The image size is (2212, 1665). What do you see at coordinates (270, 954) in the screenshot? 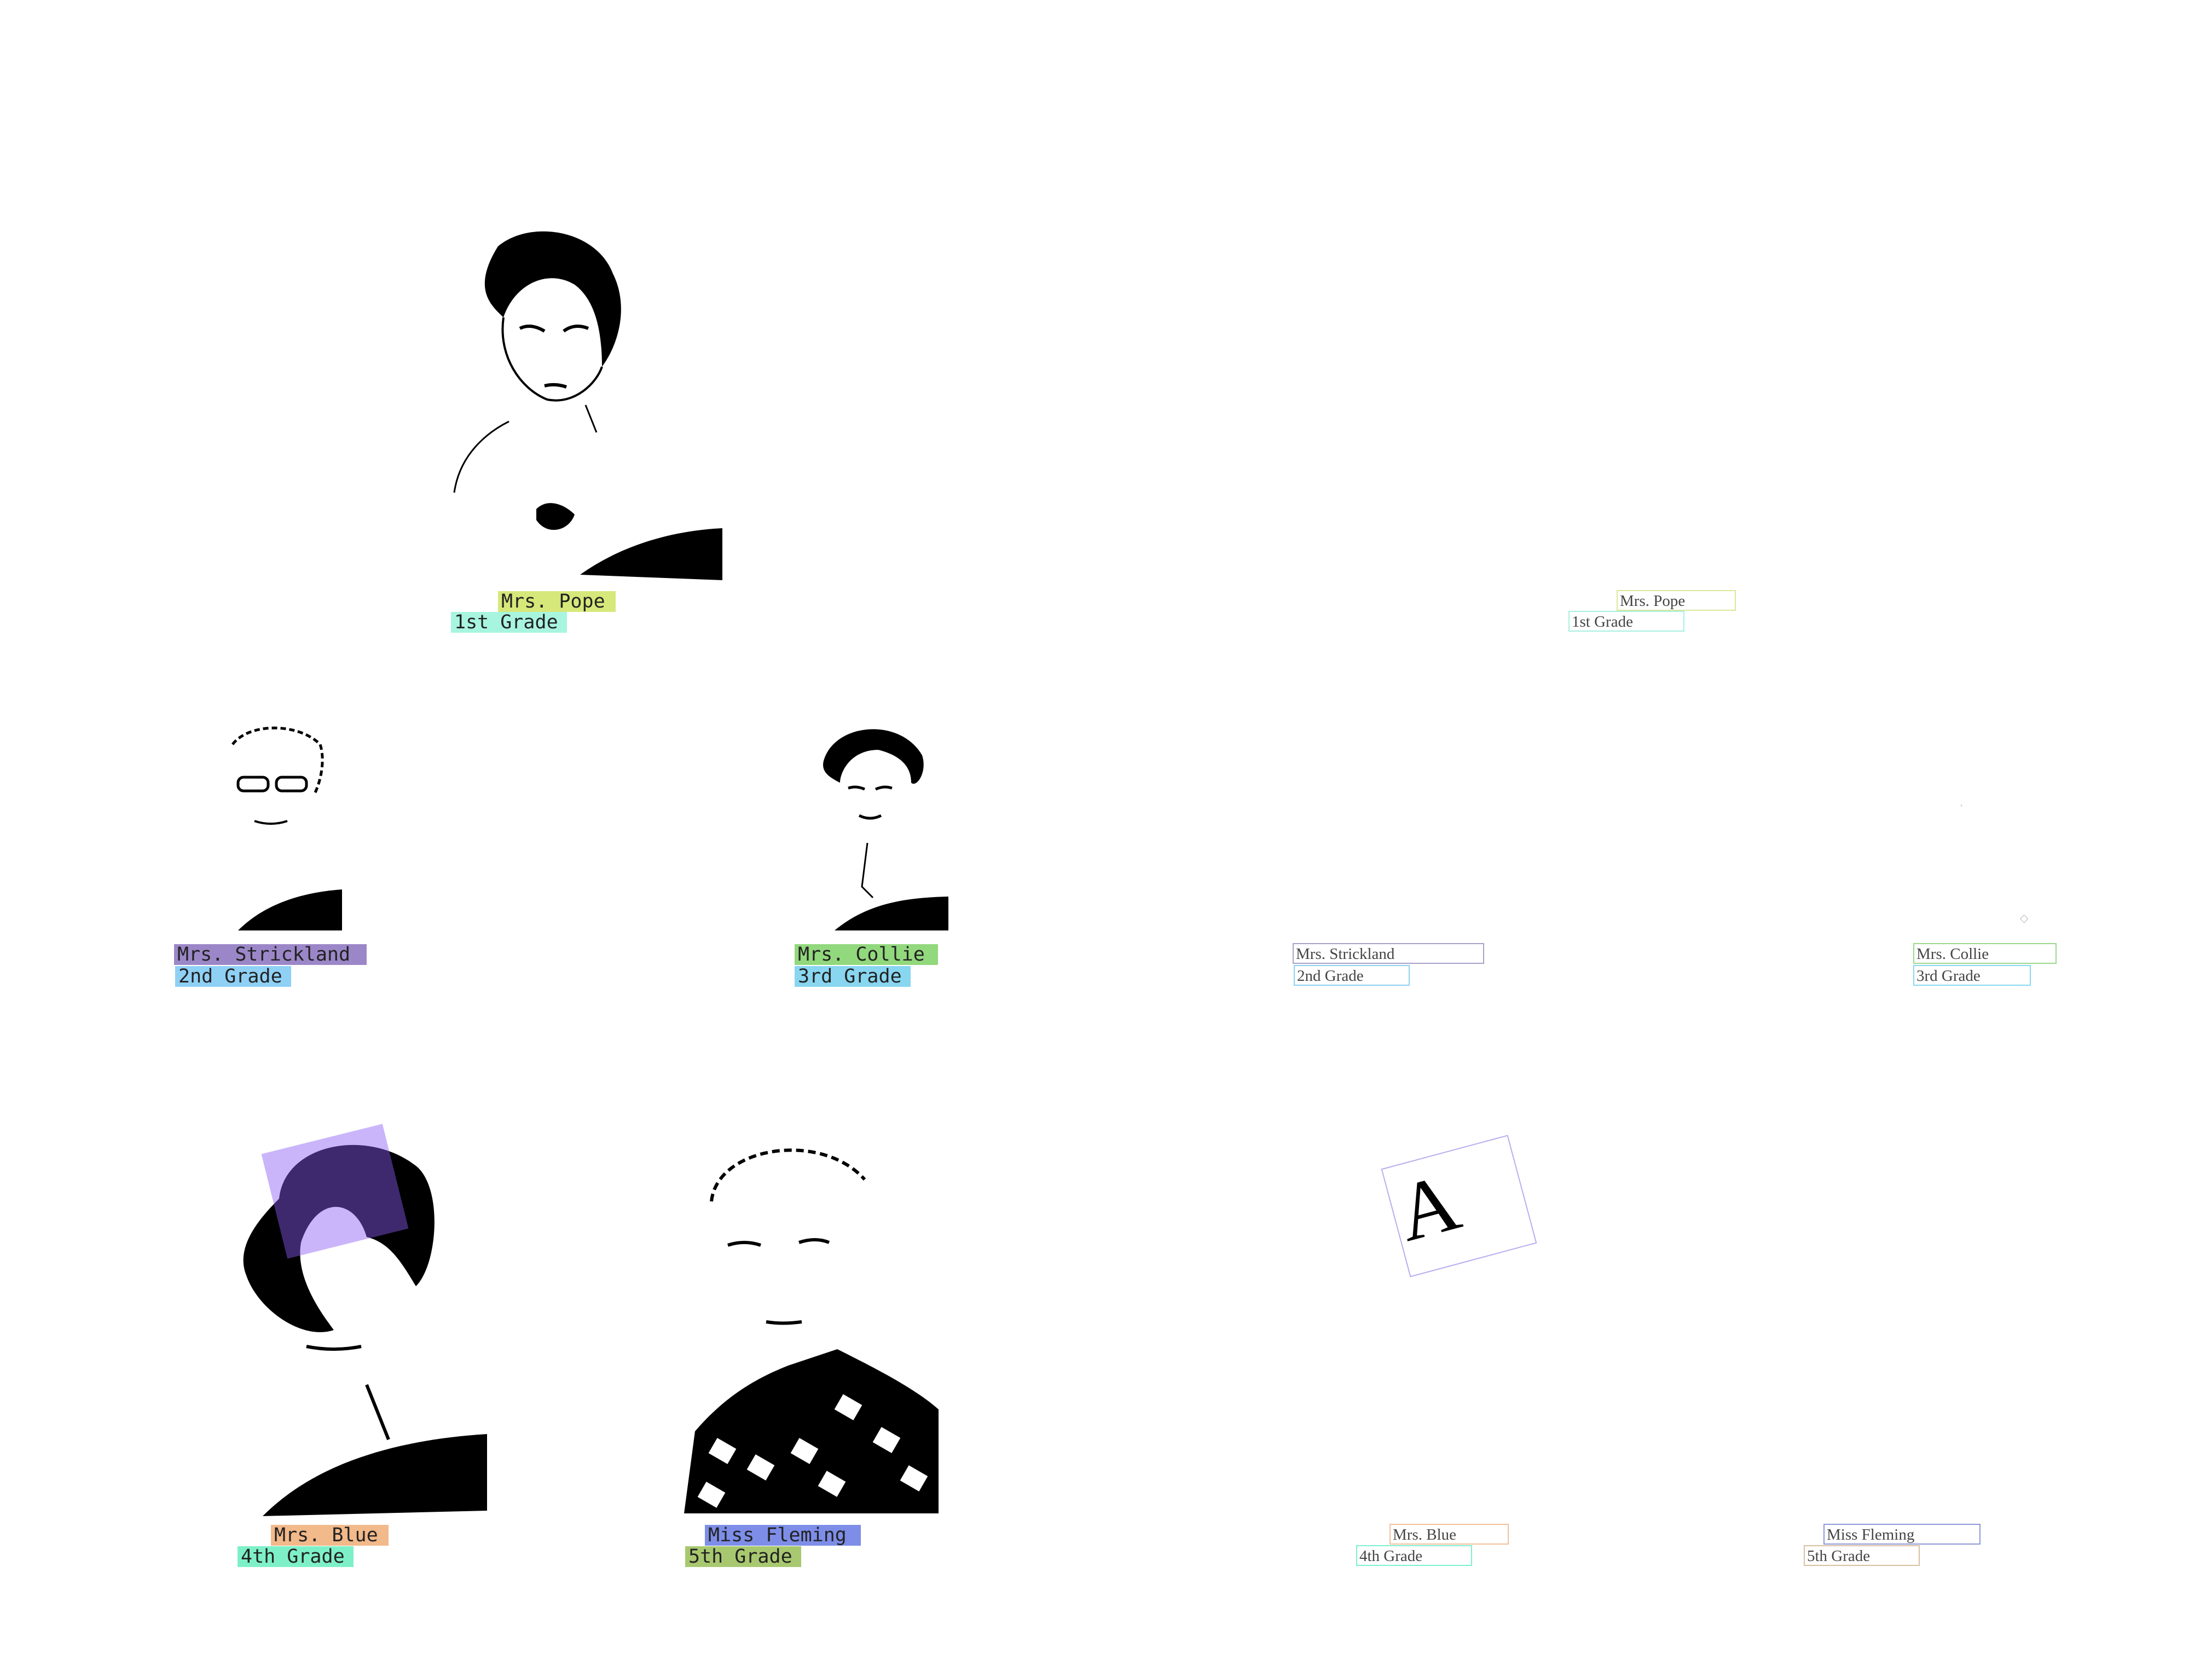
I see `teacher-name-label: Mrs. Strickland` at bounding box center [270, 954].